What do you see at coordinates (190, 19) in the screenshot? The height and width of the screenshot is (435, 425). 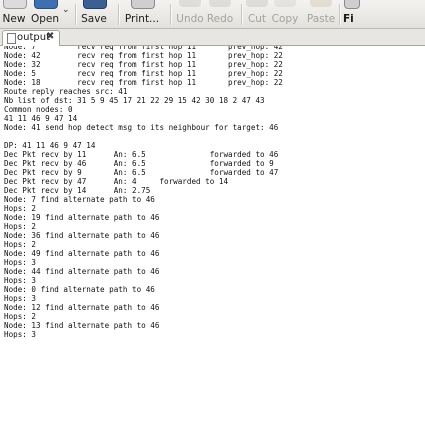 I see `undo-button-label: Undo` at bounding box center [190, 19].